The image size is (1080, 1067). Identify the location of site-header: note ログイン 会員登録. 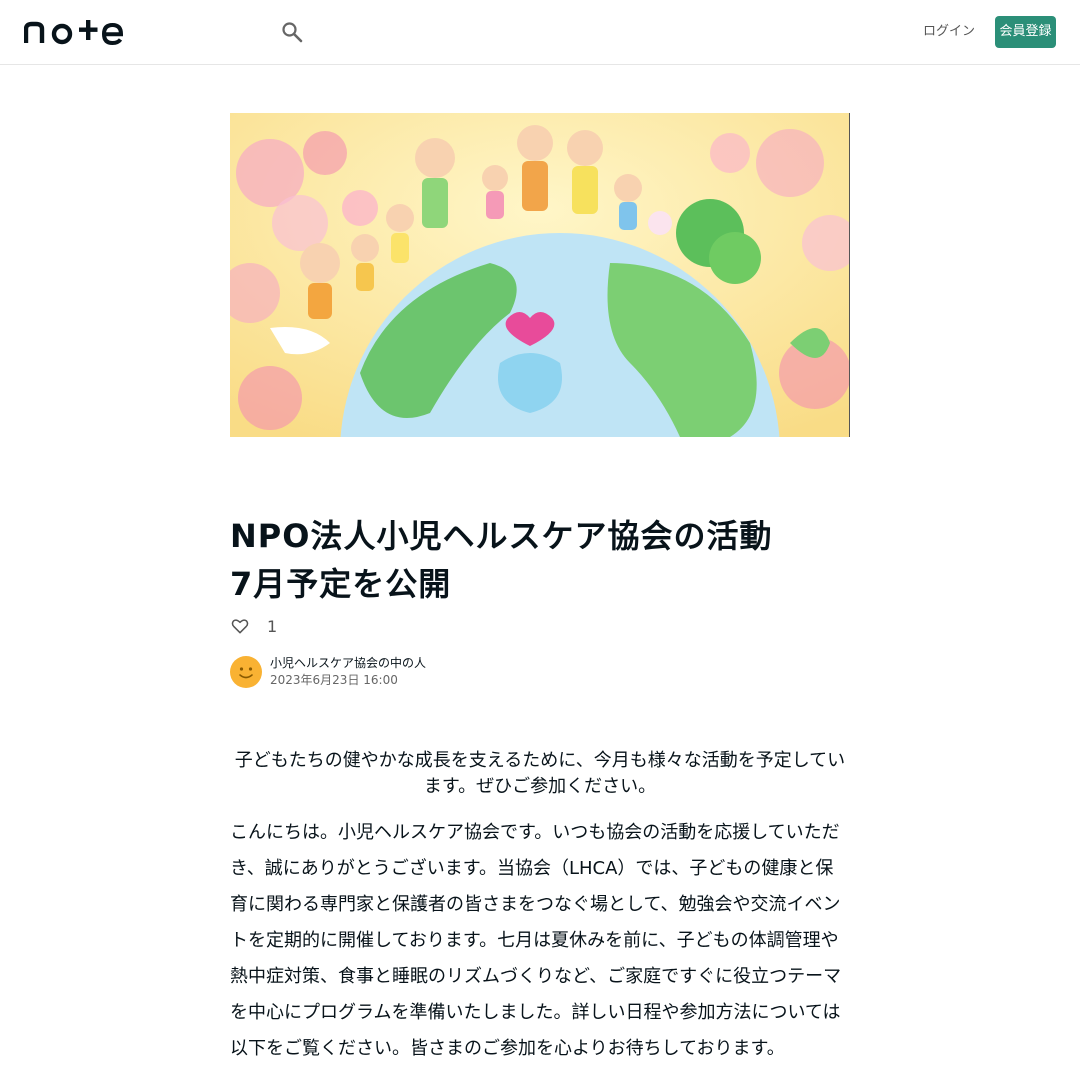
(540, 32).